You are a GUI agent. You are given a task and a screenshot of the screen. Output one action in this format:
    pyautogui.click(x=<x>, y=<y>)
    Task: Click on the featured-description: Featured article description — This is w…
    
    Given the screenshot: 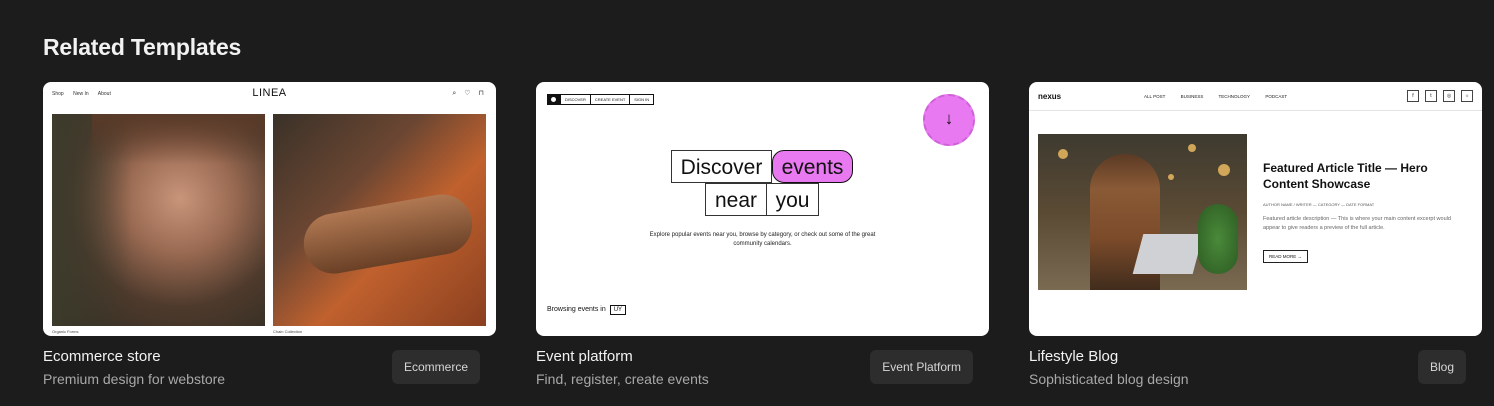 What is the action you would take?
    pyautogui.click(x=1357, y=223)
    